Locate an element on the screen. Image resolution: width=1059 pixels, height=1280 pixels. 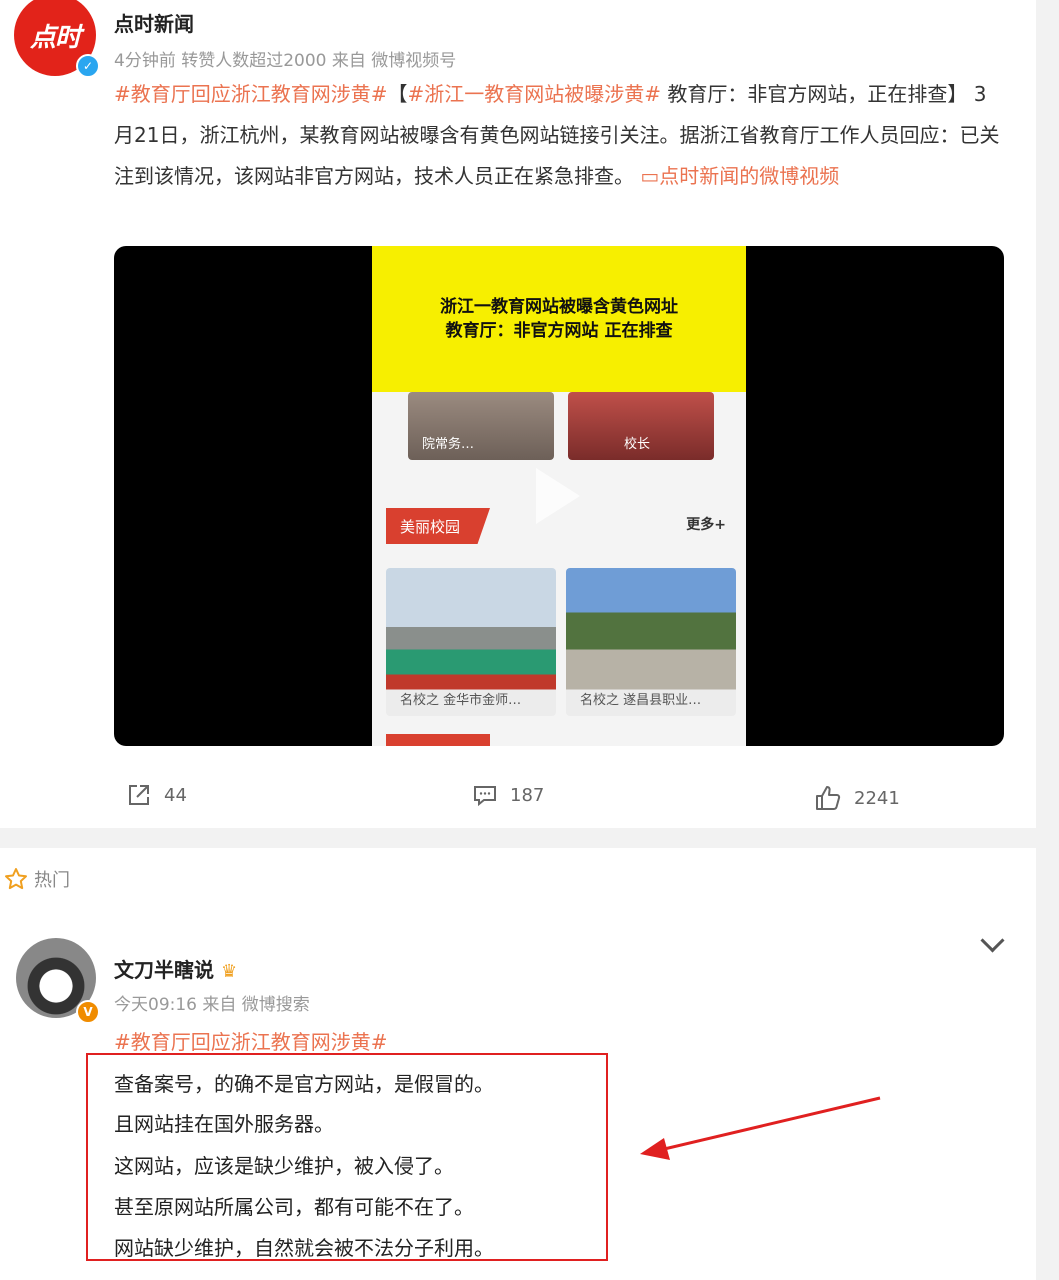
hot-label-text: 热门 is located at coordinates (52, 880).